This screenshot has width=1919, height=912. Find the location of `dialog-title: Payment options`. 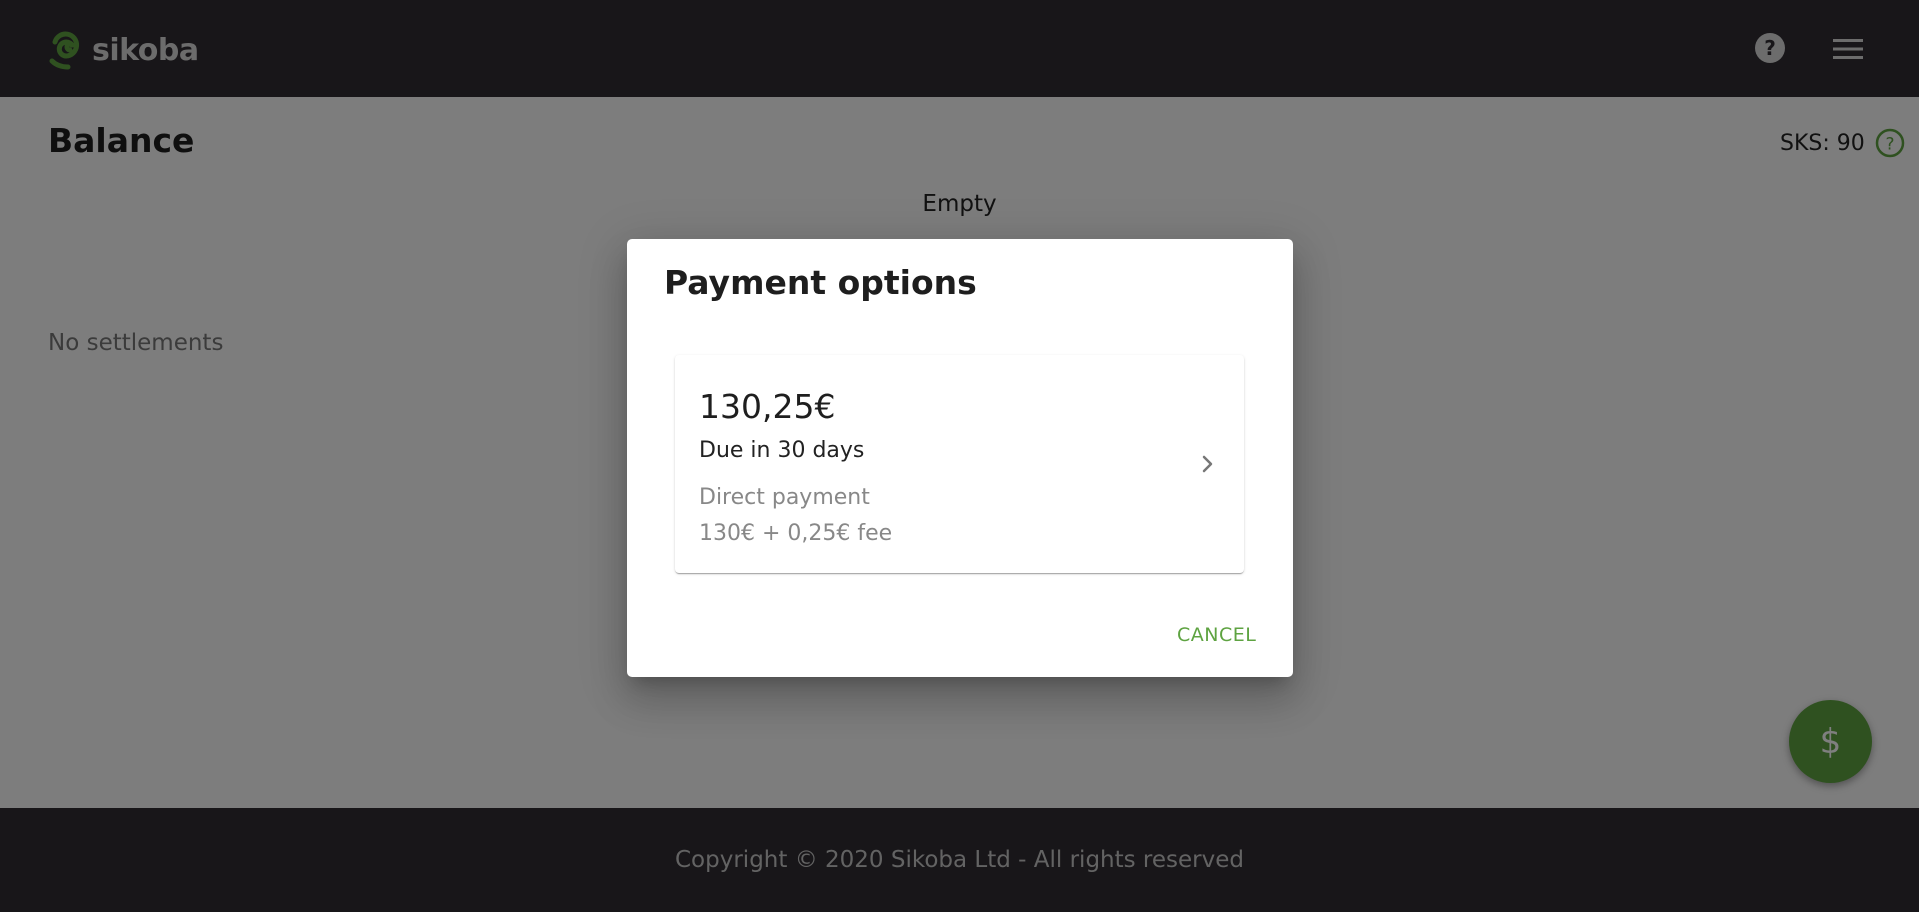

dialog-title: Payment options is located at coordinates (820, 282).